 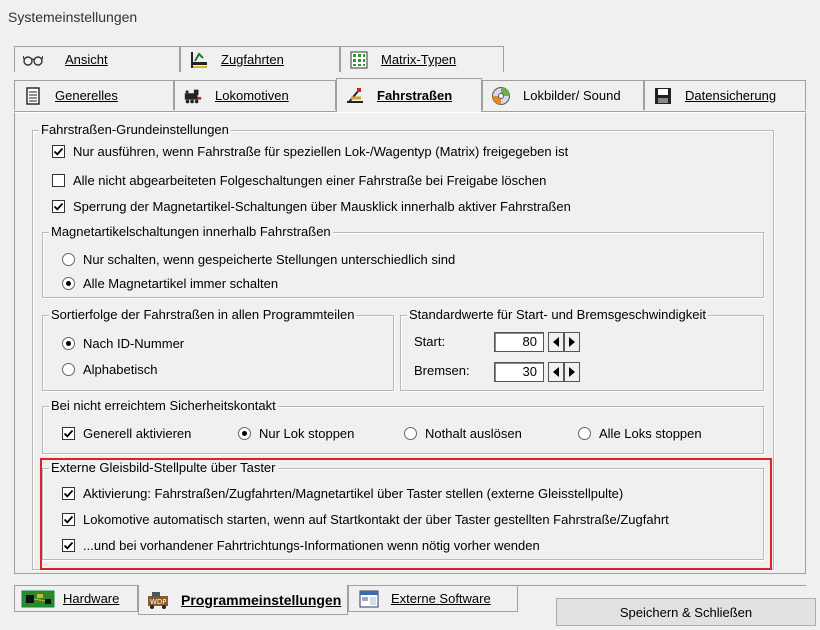 I want to click on checkbox-label: Generell aktivieren, so click(x=137, y=433).